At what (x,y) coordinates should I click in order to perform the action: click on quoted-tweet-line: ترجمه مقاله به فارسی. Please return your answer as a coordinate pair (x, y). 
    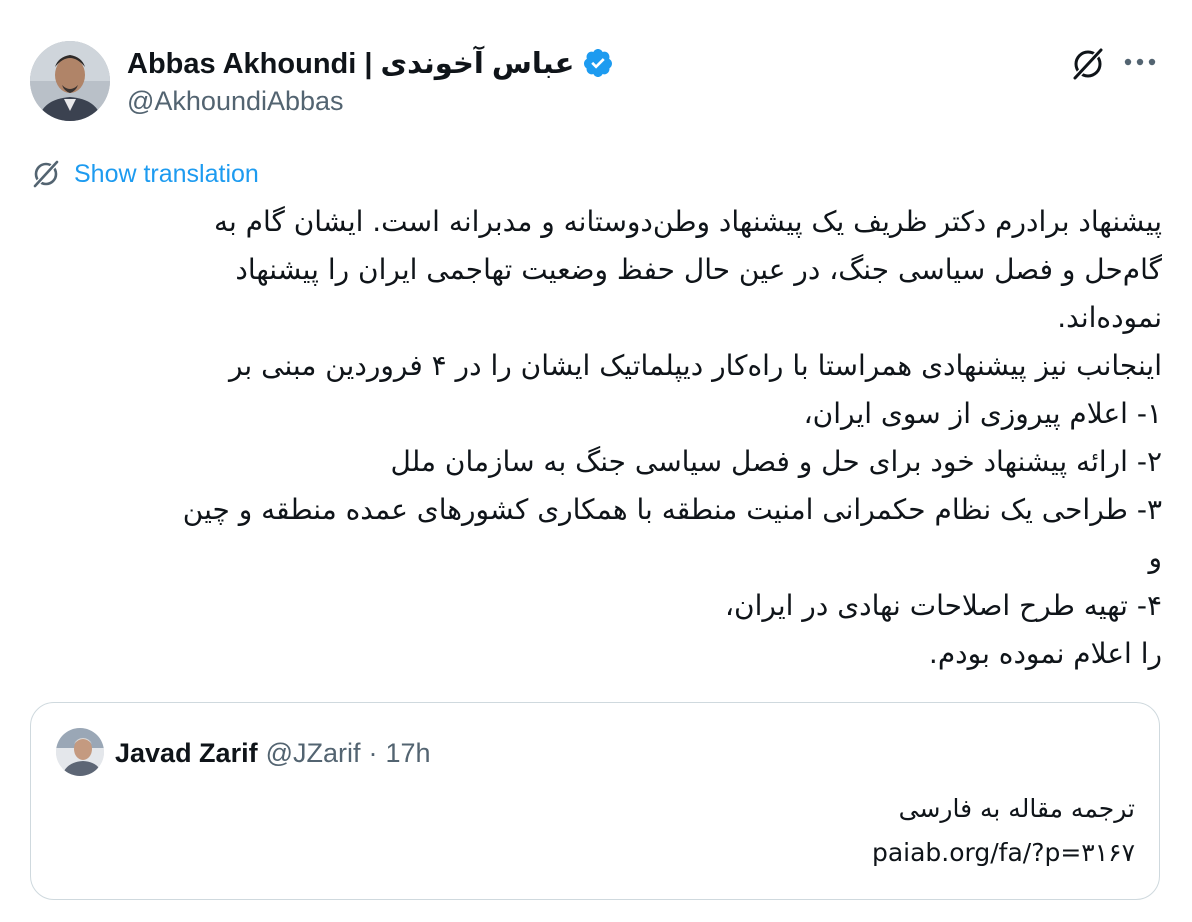
    Looking at the image, I should click on (1016, 808).